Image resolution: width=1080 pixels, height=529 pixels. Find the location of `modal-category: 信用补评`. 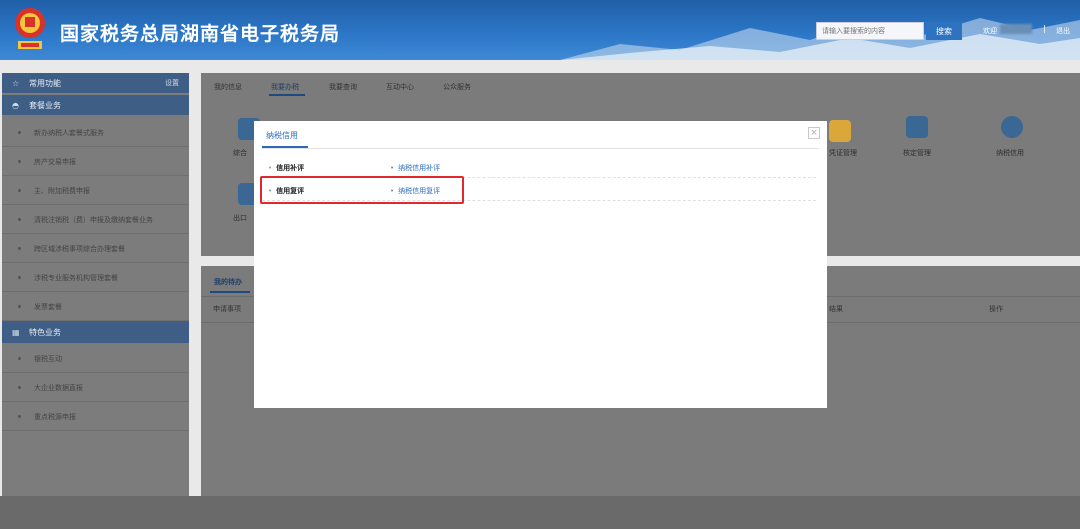

modal-category: 信用补评 is located at coordinates (286, 168).